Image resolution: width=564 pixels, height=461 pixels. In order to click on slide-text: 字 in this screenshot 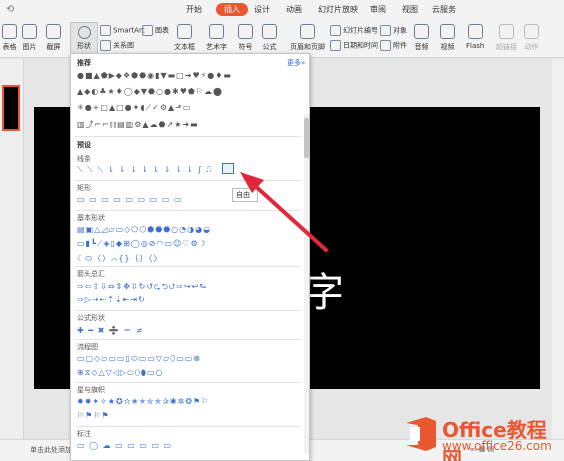, I will do `click(324, 289)`.